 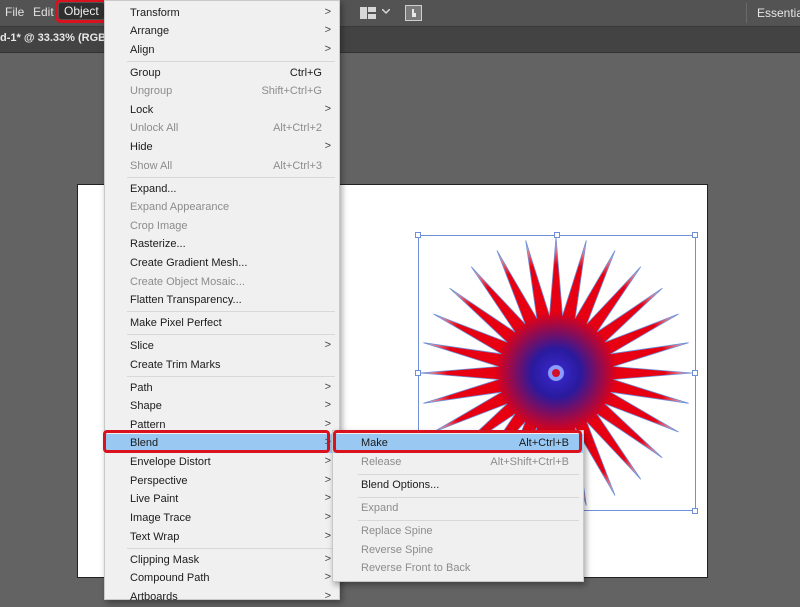 What do you see at coordinates (159, 226) in the screenshot?
I see `menu-item-crop-image: Crop Image` at bounding box center [159, 226].